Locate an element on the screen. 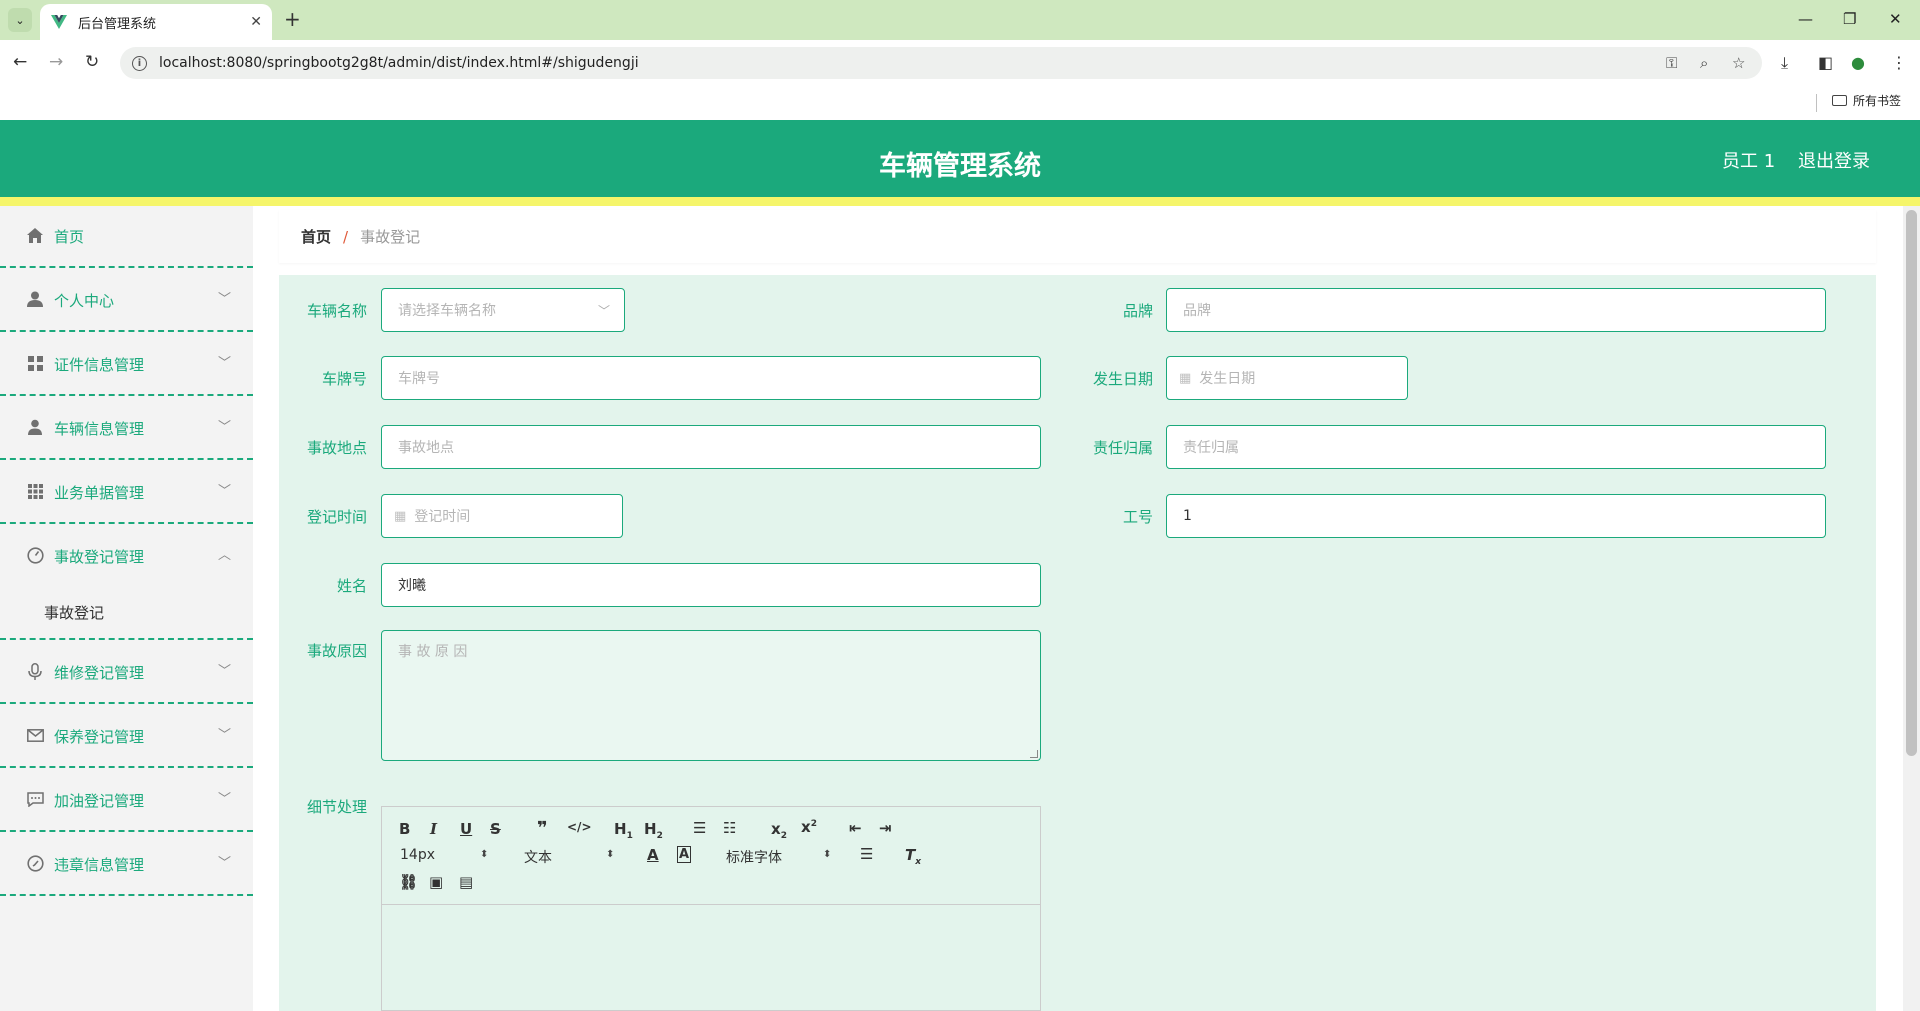 This screenshot has height=1011, width=1920. sidebar-item-accident: 事故登记管理 ︿ is located at coordinates (126, 555).